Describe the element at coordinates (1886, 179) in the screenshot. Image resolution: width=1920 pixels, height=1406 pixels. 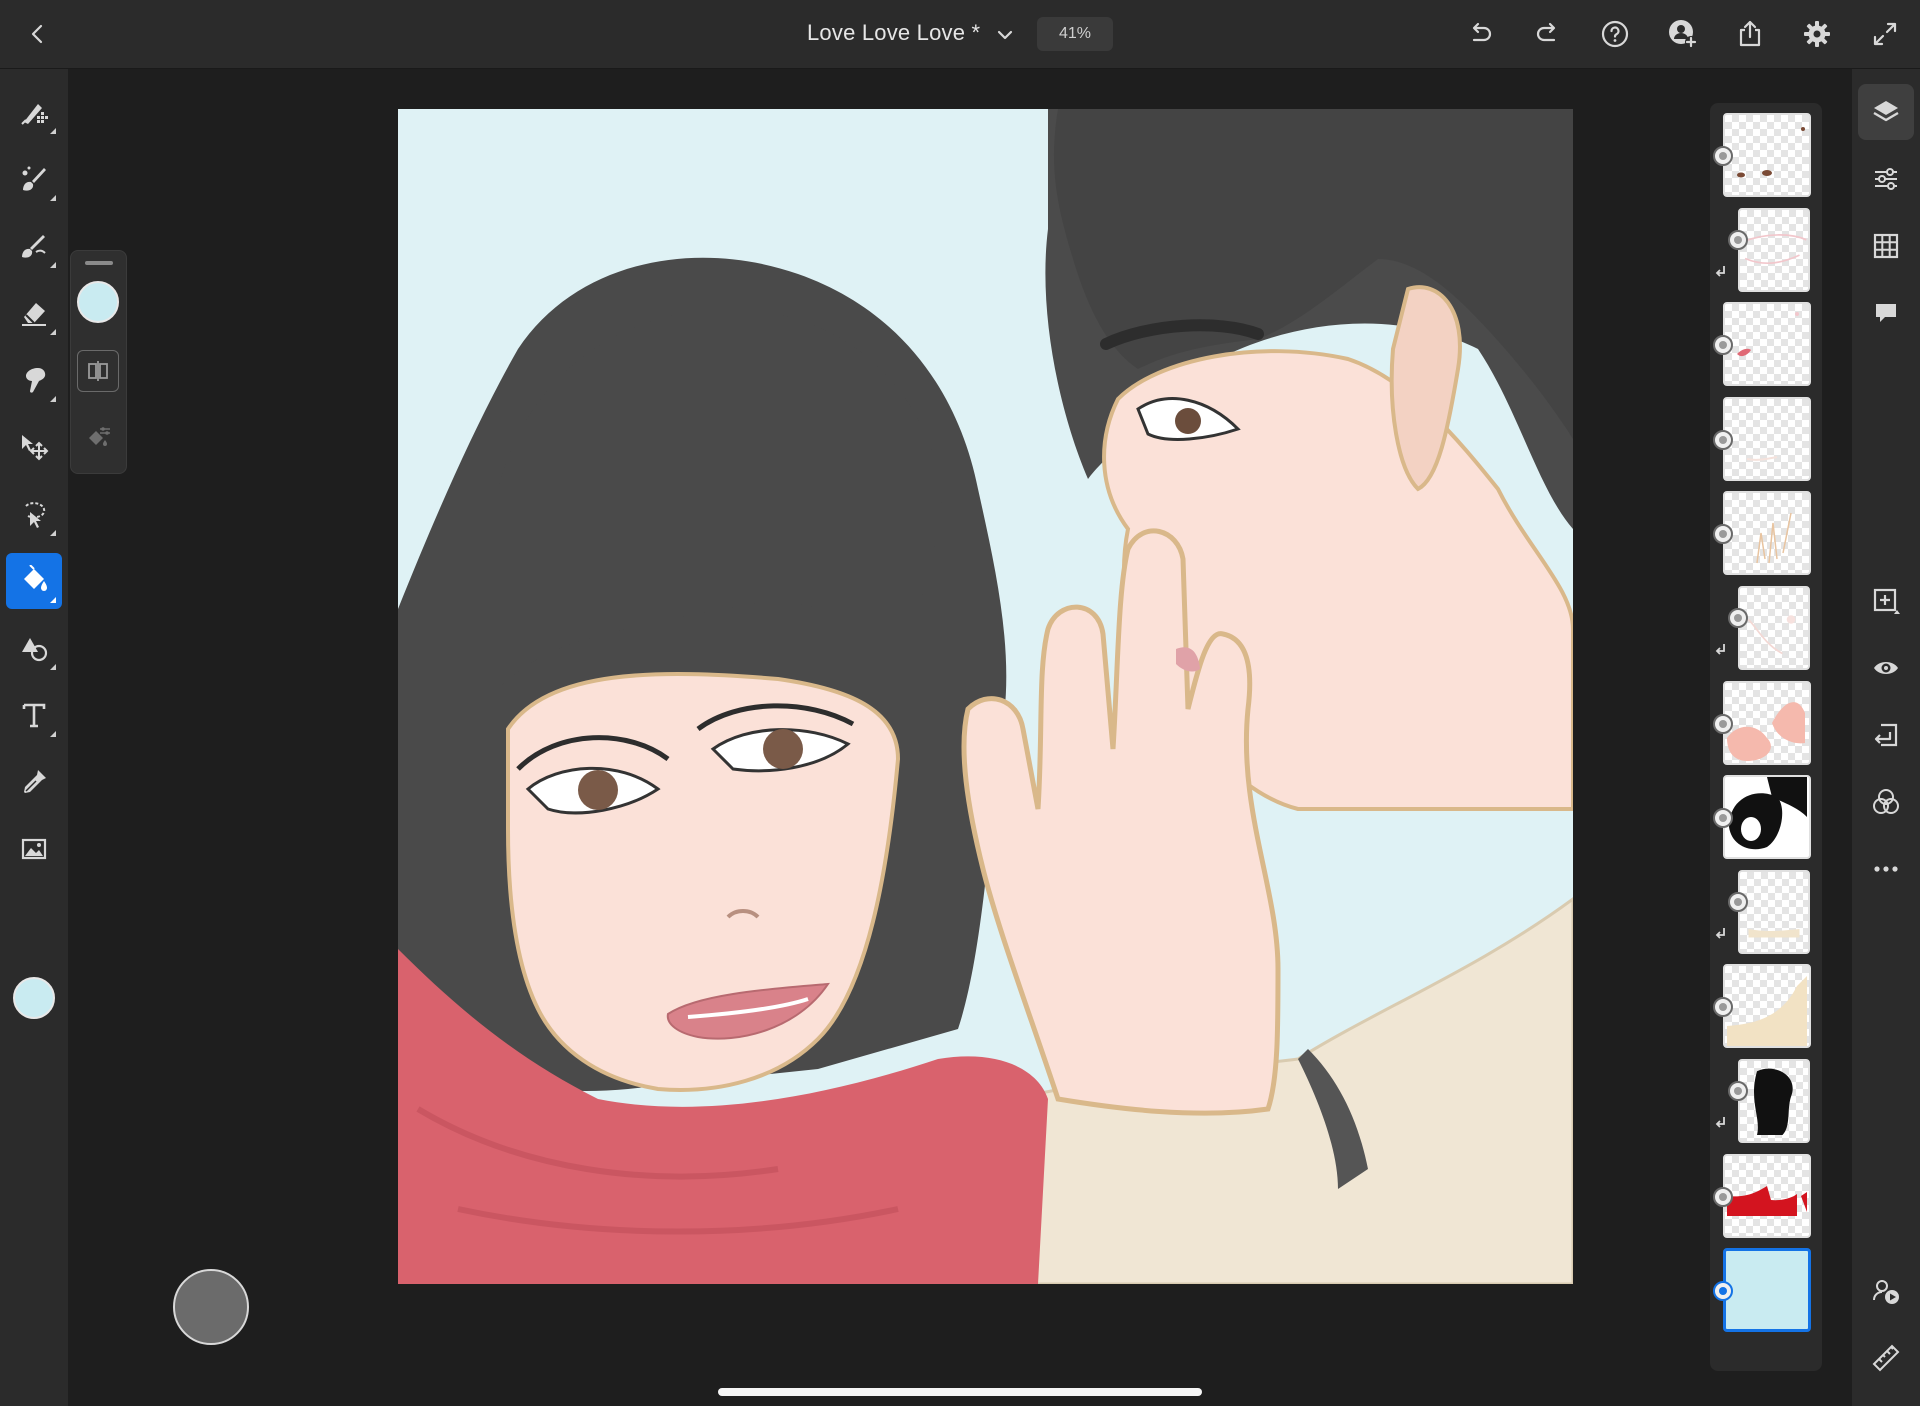
I see `layer-properties-button` at that location.